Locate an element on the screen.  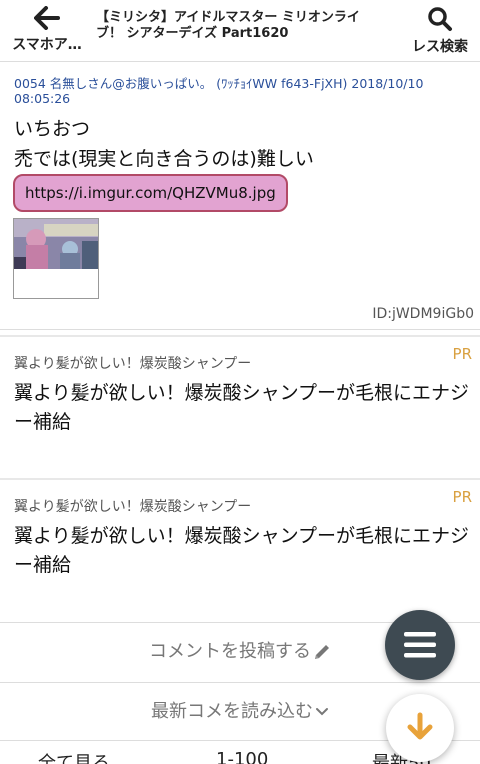
post-id-code: (ﾜｯﾁｮｲWW f643-FjXH) is located at coordinates (282, 83).